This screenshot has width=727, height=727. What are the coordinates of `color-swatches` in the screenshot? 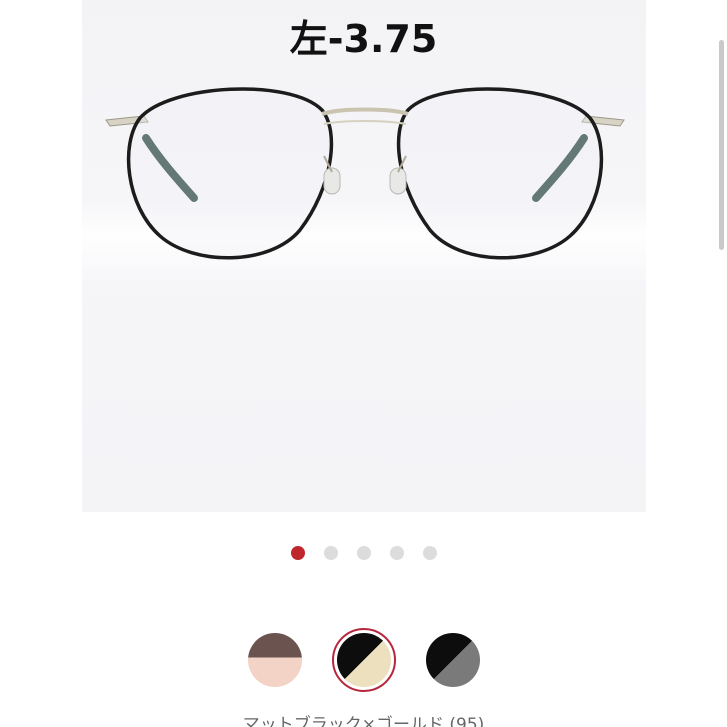 It's located at (363, 660).